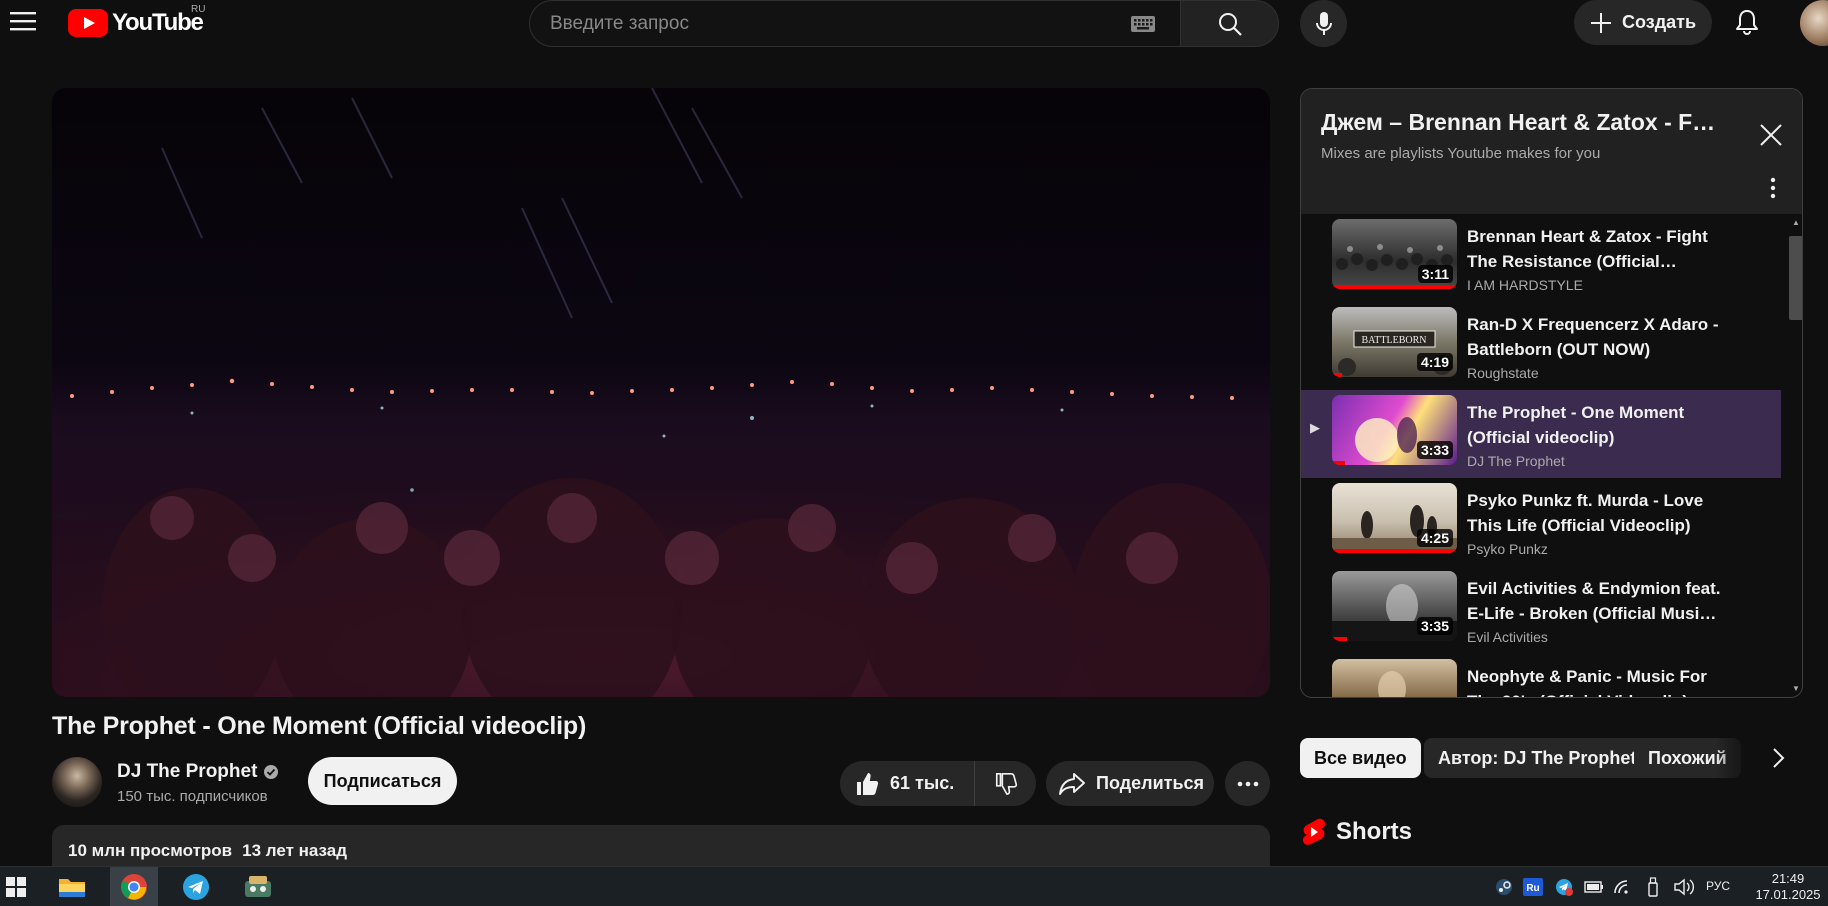 This screenshot has width=1828, height=906. What do you see at coordinates (1150, 783) in the screenshot?
I see `share-label: Поделиться` at bounding box center [1150, 783].